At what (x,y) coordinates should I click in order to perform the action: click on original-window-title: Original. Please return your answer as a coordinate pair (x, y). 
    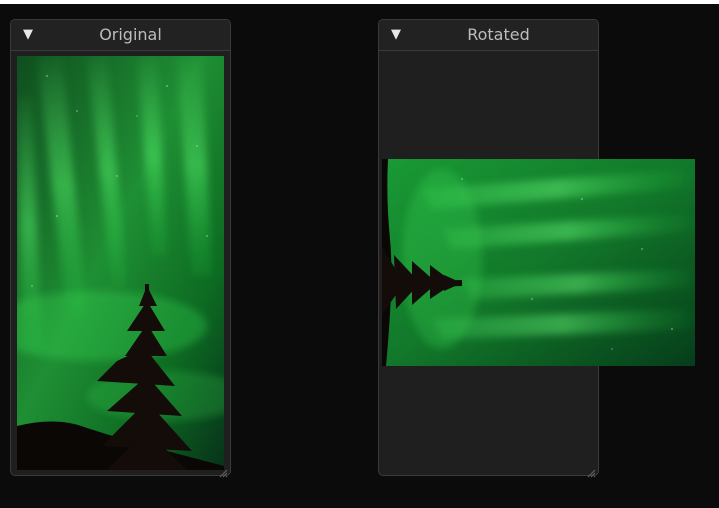
    Looking at the image, I should click on (130, 34).